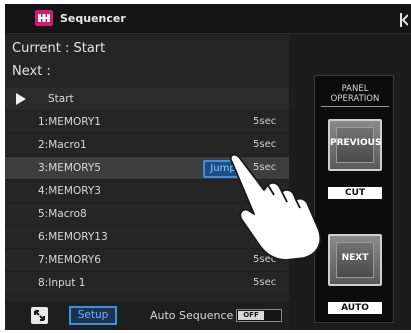 Image resolution: width=411 pixels, height=333 pixels. What do you see at coordinates (69, 260) in the screenshot?
I see `list-item-label: 7:MEMORY6` at bounding box center [69, 260].